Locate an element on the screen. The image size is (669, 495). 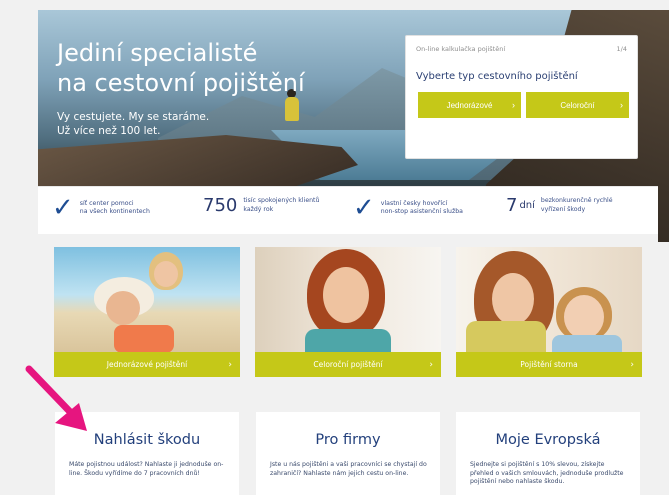
benefit-text-line: na všech kontinentech is located at coordinates (114, 211).